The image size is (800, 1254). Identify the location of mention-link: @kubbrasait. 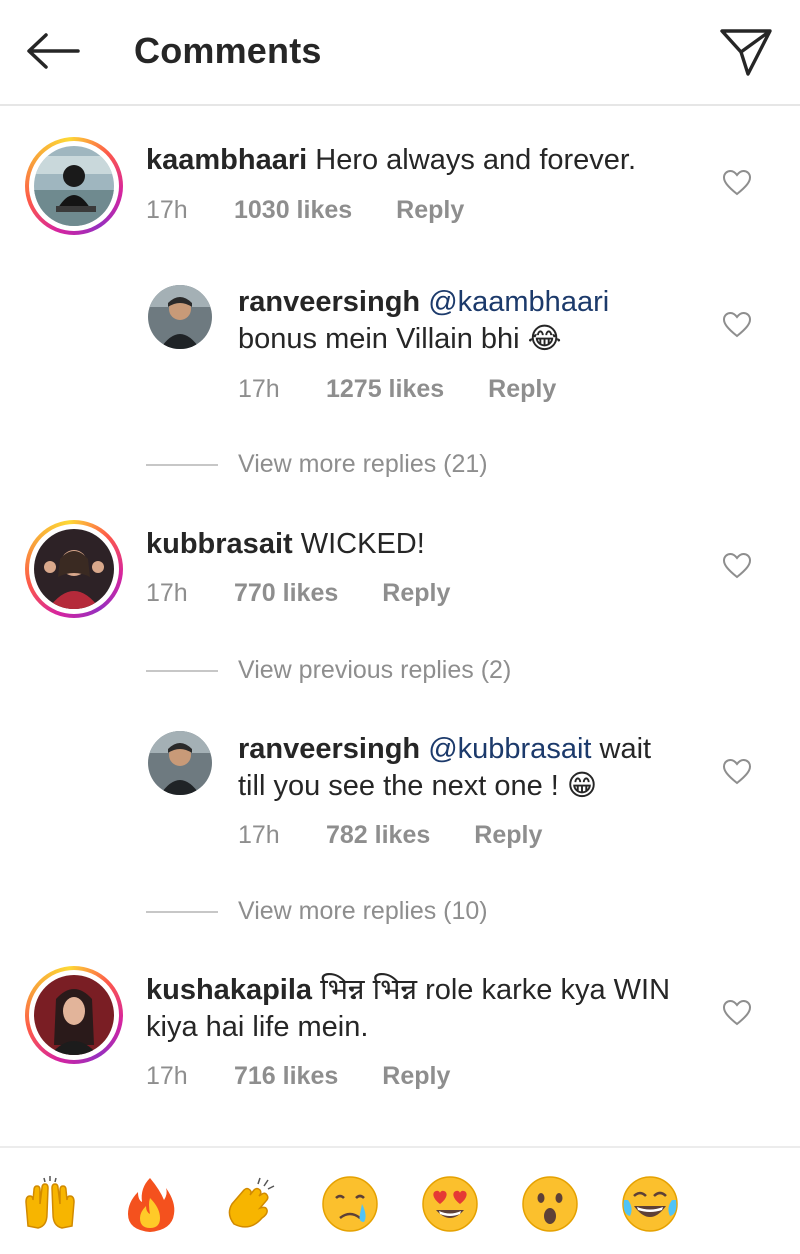
(509, 749).